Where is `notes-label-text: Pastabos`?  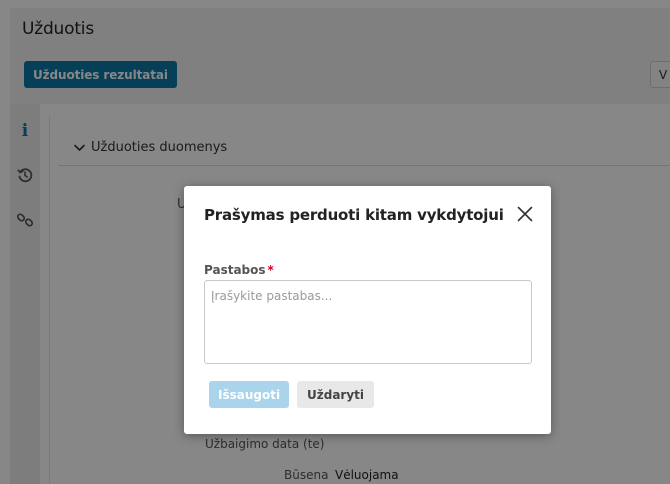
notes-label-text: Pastabos is located at coordinates (235, 270).